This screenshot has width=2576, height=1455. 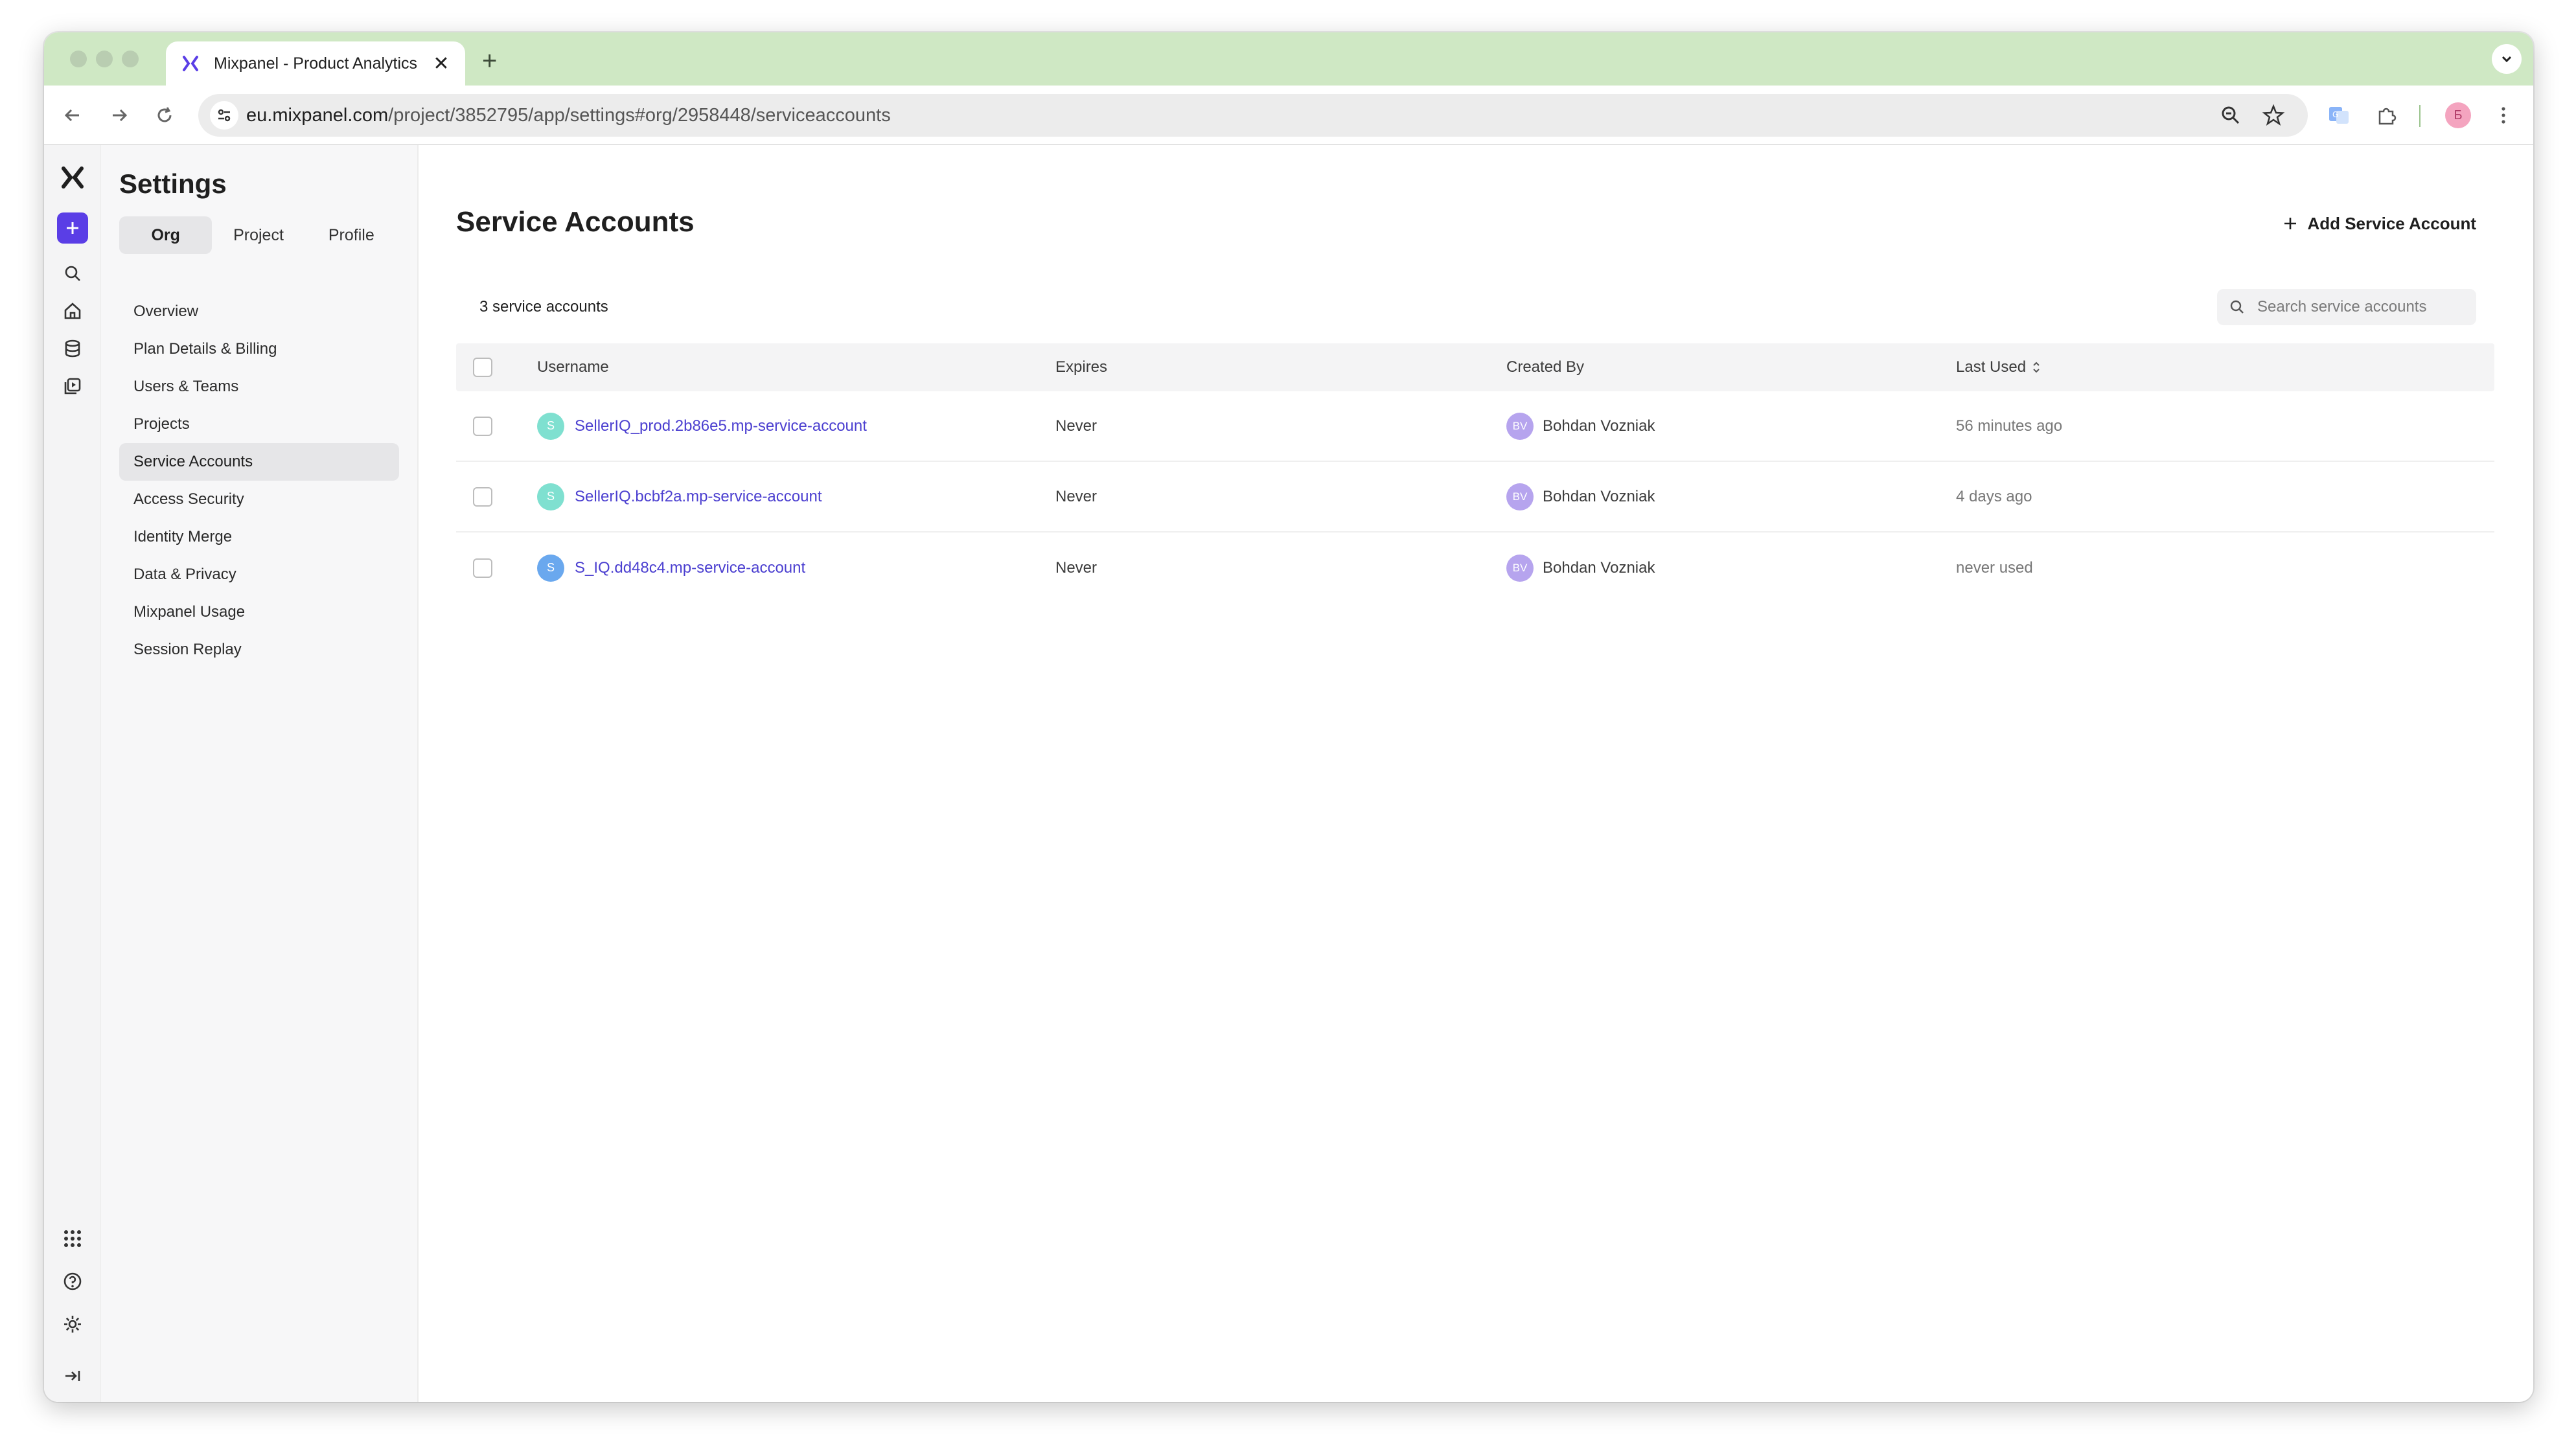 What do you see at coordinates (72, 1238) in the screenshot?
I see `apps-grid-icon` at bounding box center [72, 1238].